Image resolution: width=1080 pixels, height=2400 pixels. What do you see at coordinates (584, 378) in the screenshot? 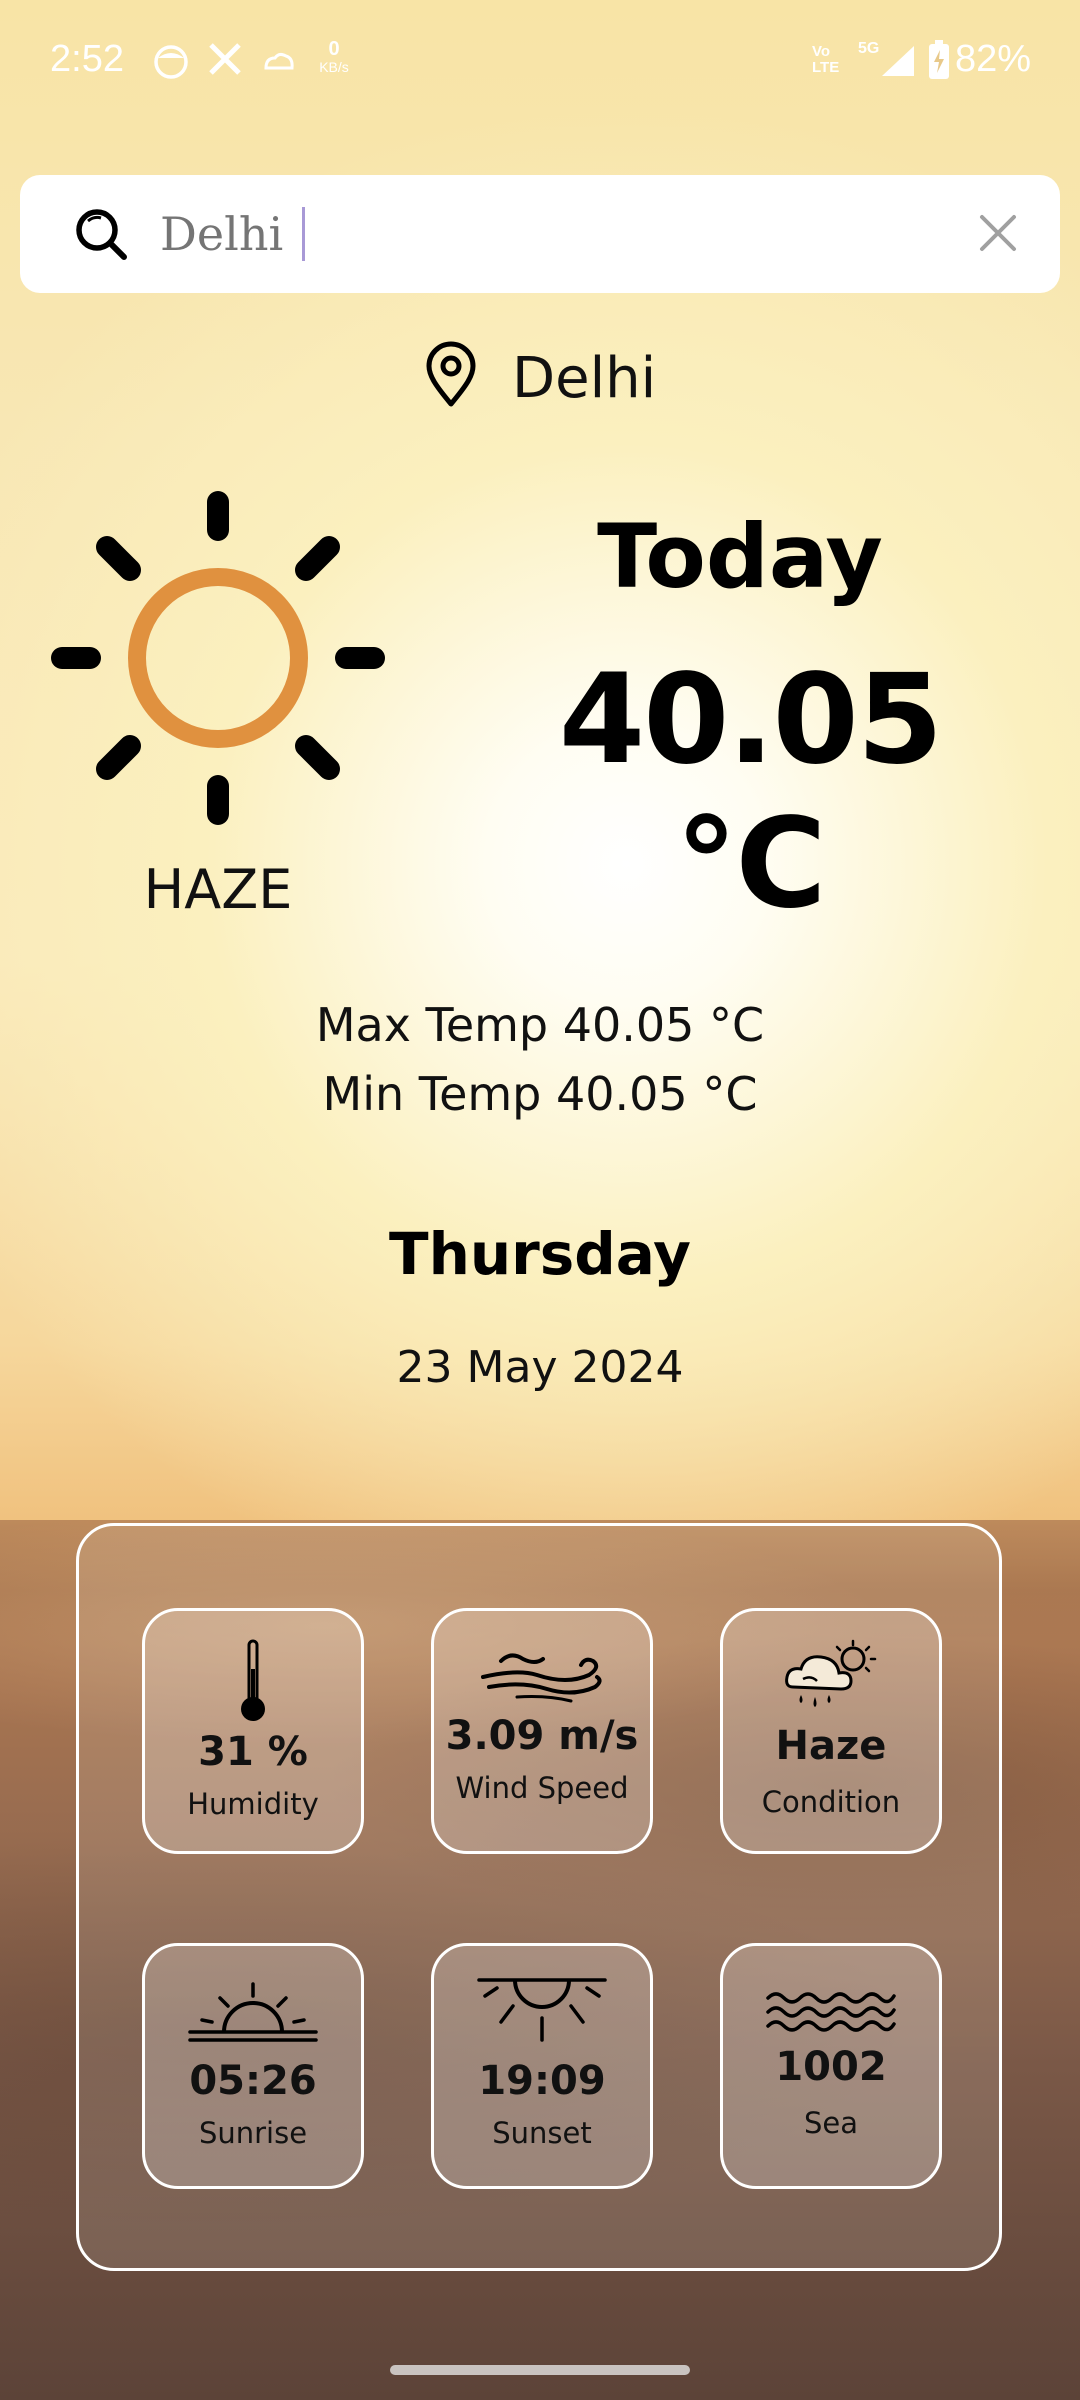
I see `location-name: Delhi` at bounding box center [584, 378].